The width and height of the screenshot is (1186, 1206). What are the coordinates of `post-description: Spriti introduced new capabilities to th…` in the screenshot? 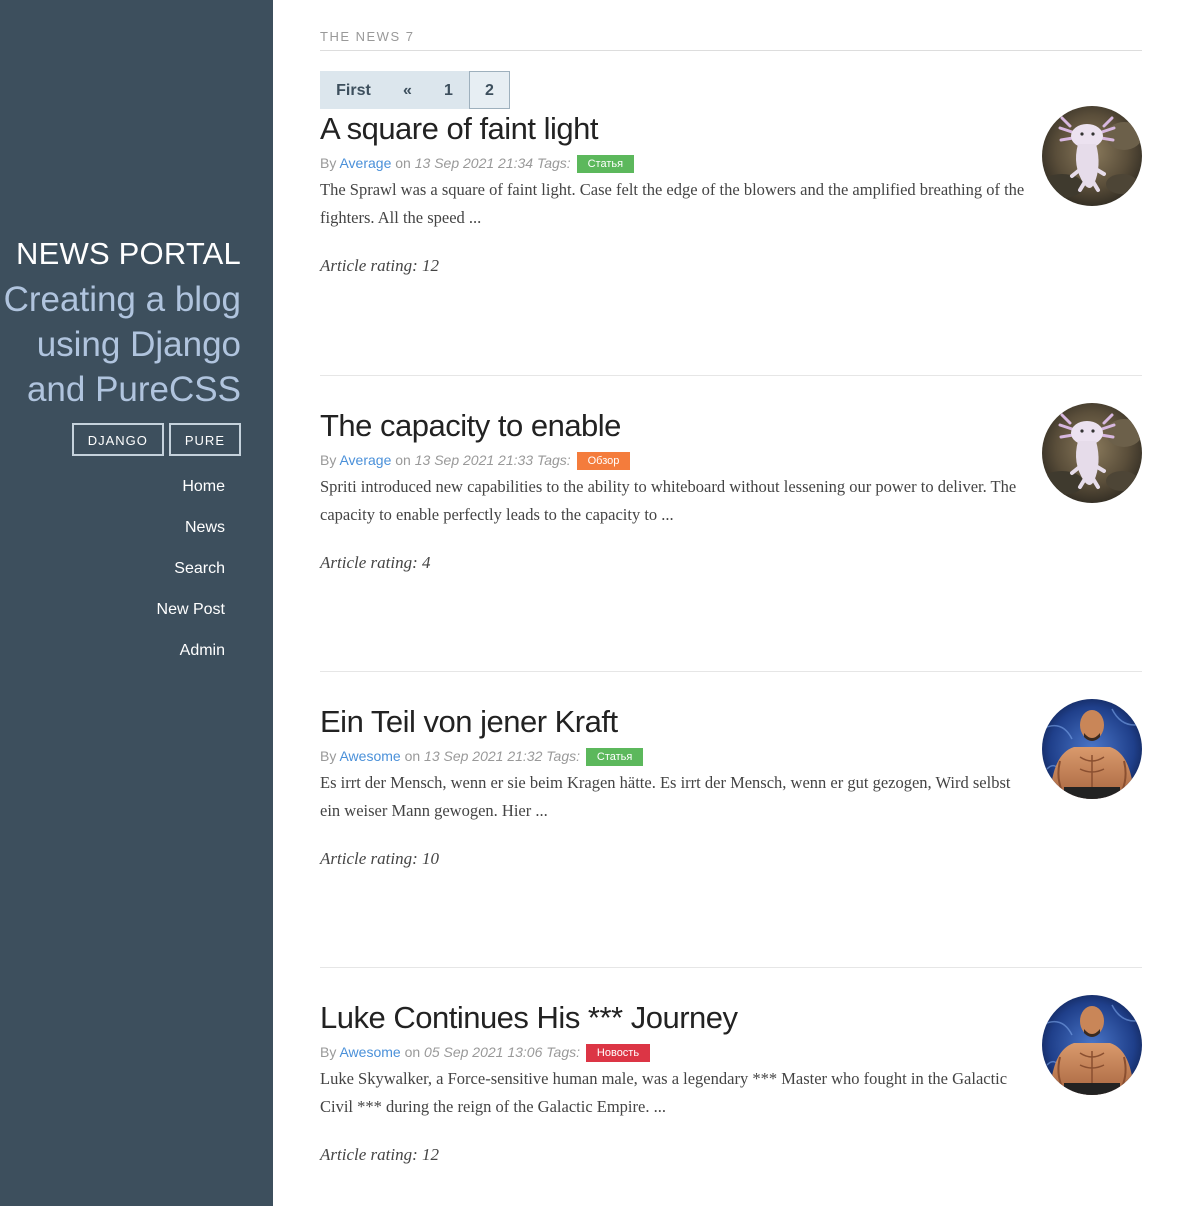 It's located at (668, 500).